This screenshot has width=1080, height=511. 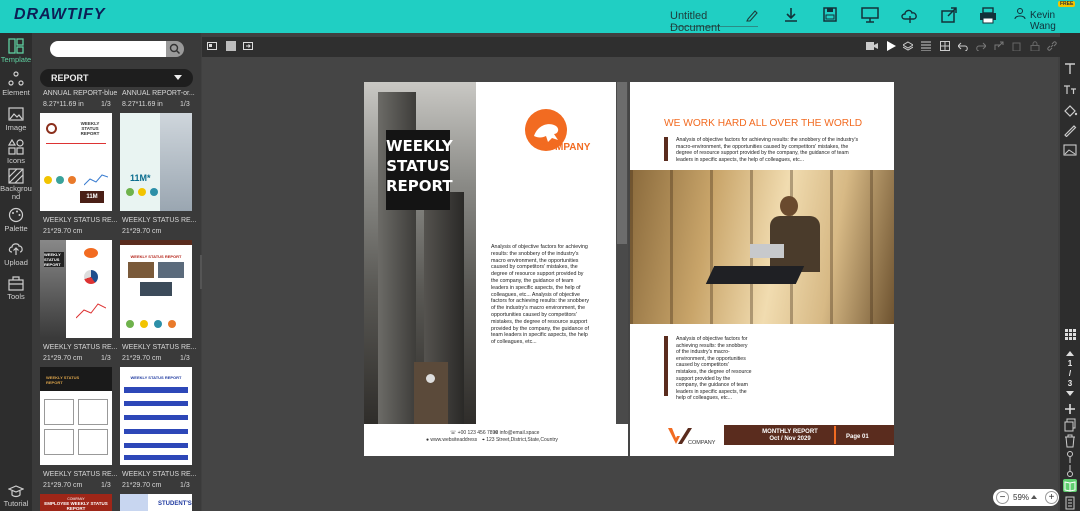 What do you see at coordinates (1070, 90) in the screenshot?
I see `text-style-icon` at bounding box center [1070, 90].